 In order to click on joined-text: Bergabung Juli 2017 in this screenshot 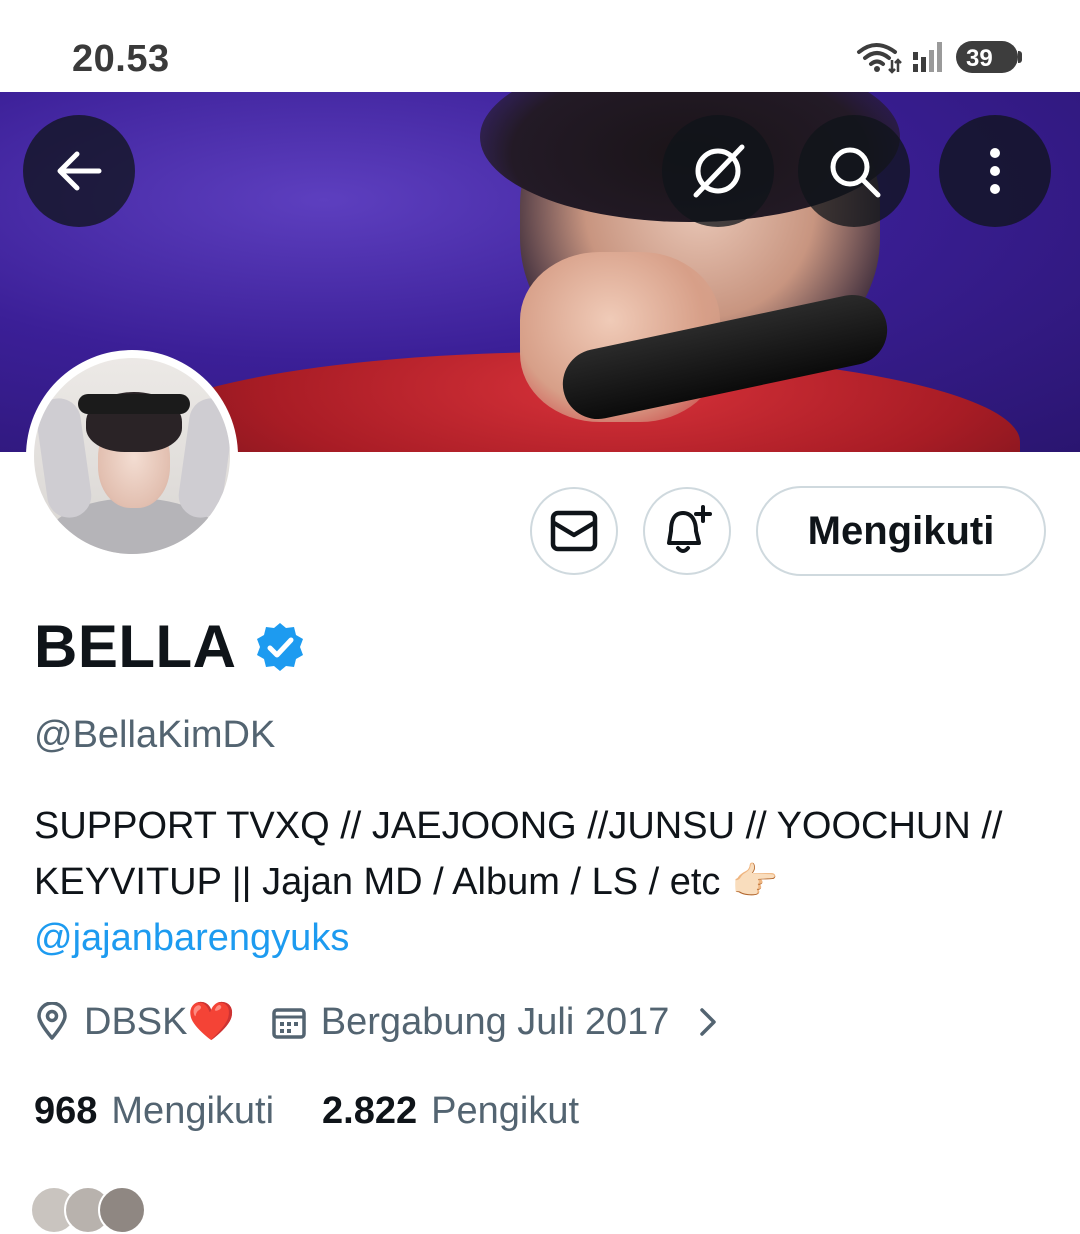, I will do `click(495, 1021)`.